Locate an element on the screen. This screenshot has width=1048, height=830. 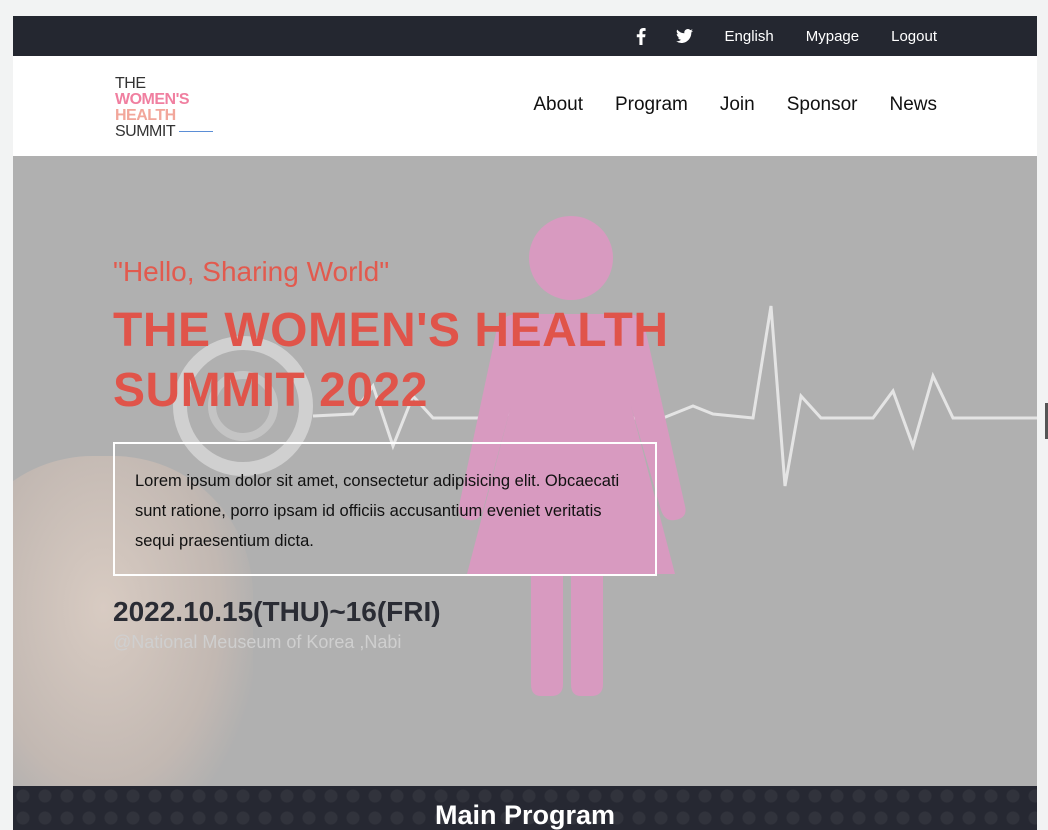
logout-link: Logout is located at coordinates (914, 36).